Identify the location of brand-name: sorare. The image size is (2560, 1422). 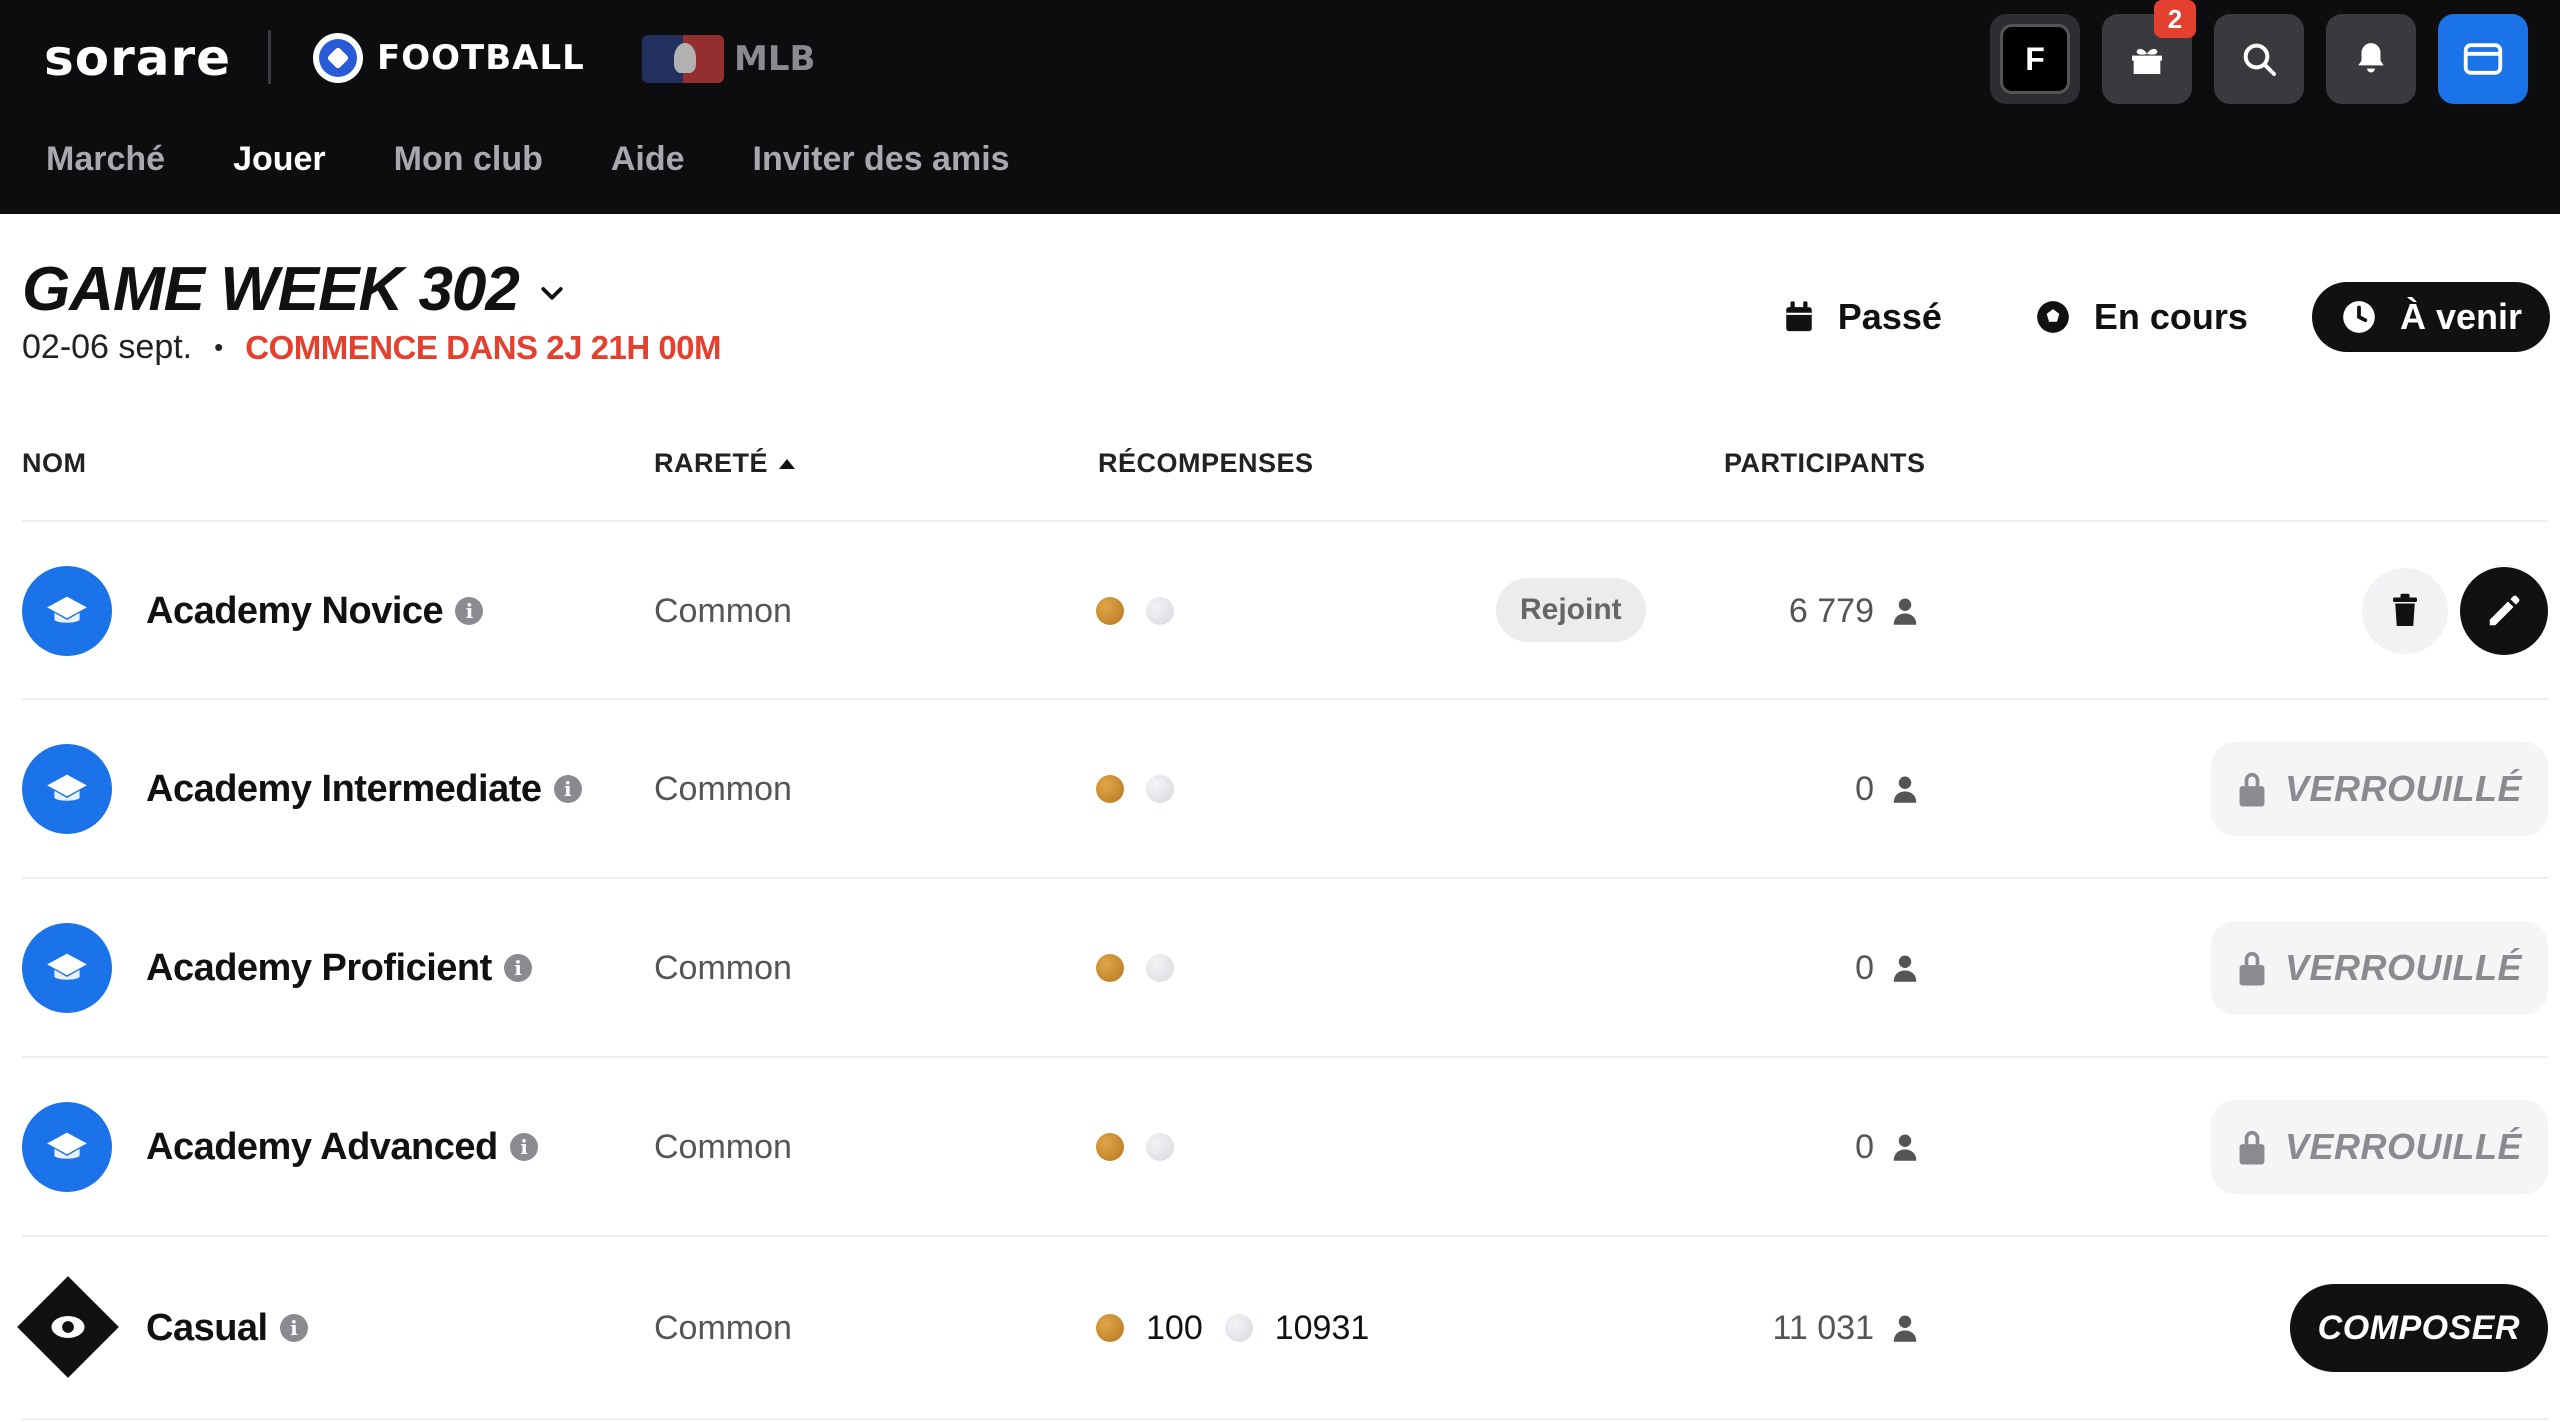
(138, 58).